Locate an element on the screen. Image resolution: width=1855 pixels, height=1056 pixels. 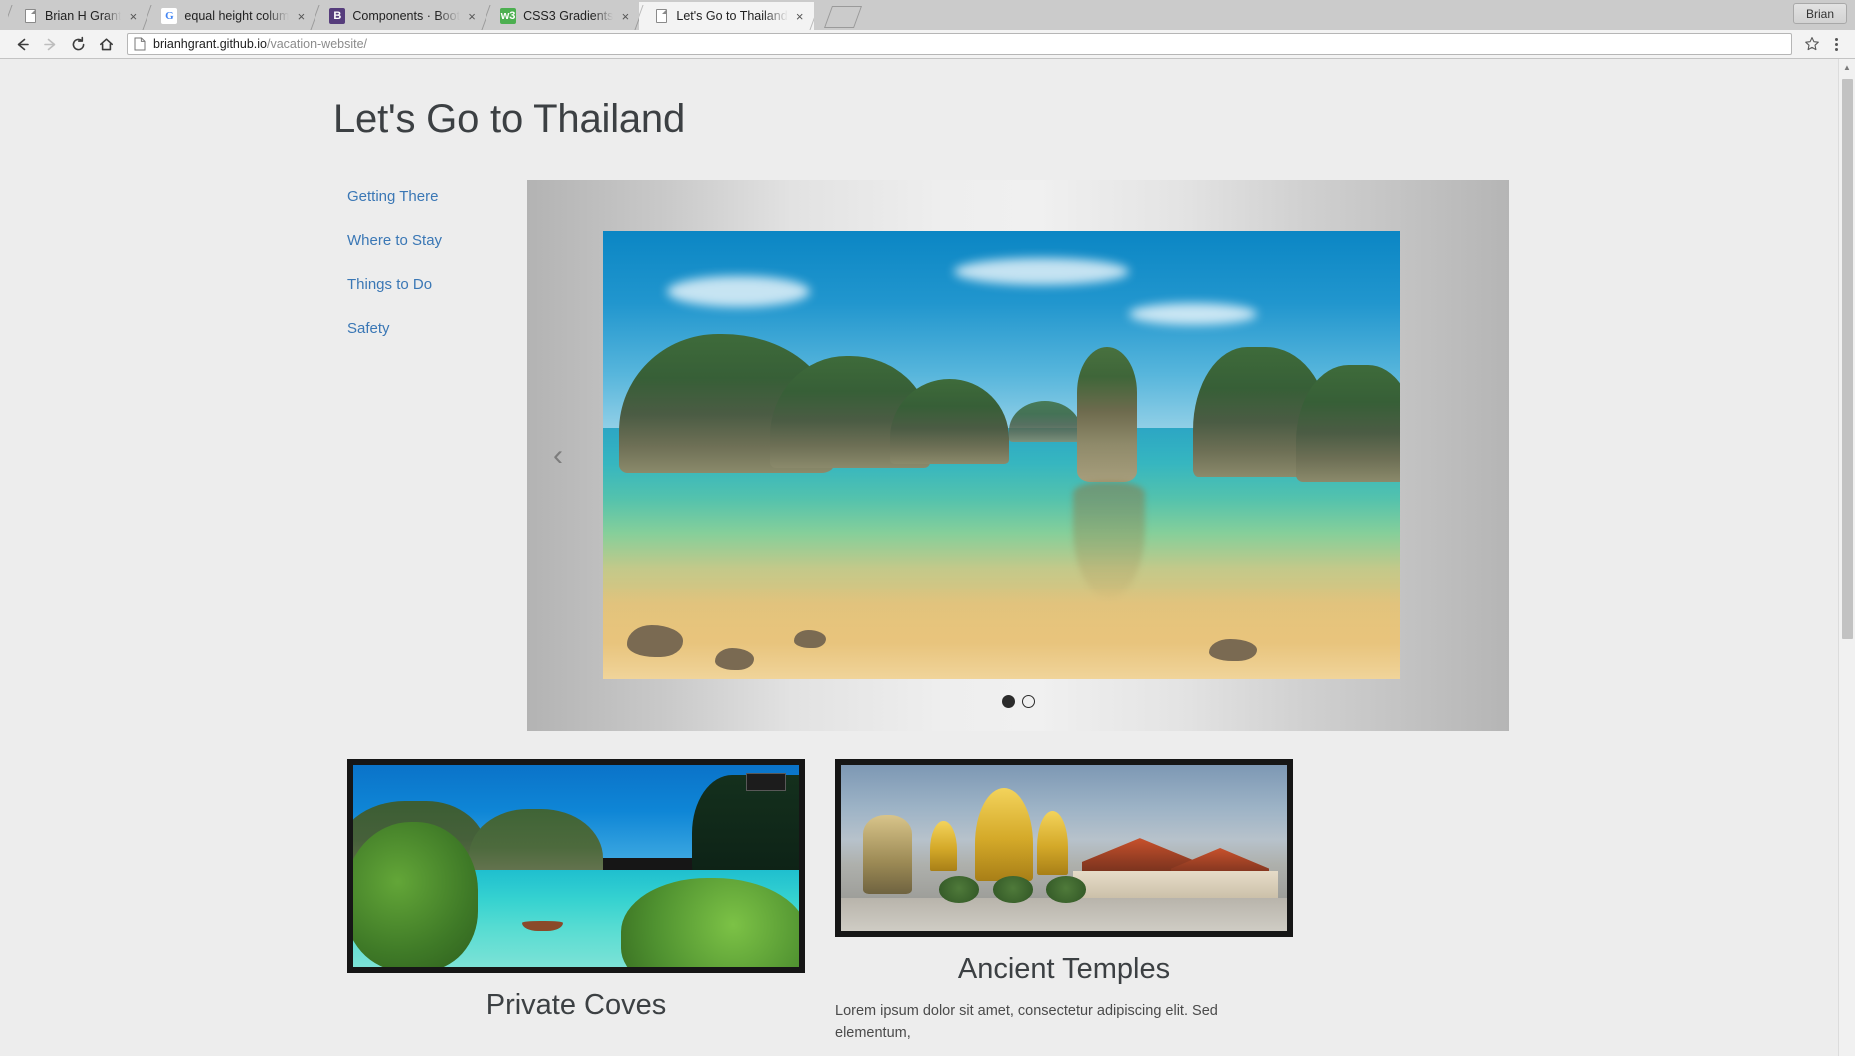
w3schools-icon: w3 is located at coordinates (508, 16).